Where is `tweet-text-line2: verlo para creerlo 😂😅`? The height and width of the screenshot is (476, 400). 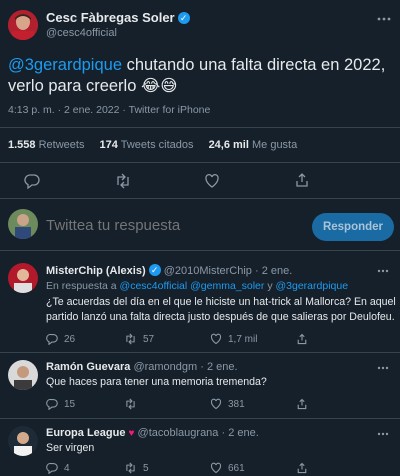
tweet-text-line2: verlo para creerlo 😂😅 is located at coordinates (93, 86).